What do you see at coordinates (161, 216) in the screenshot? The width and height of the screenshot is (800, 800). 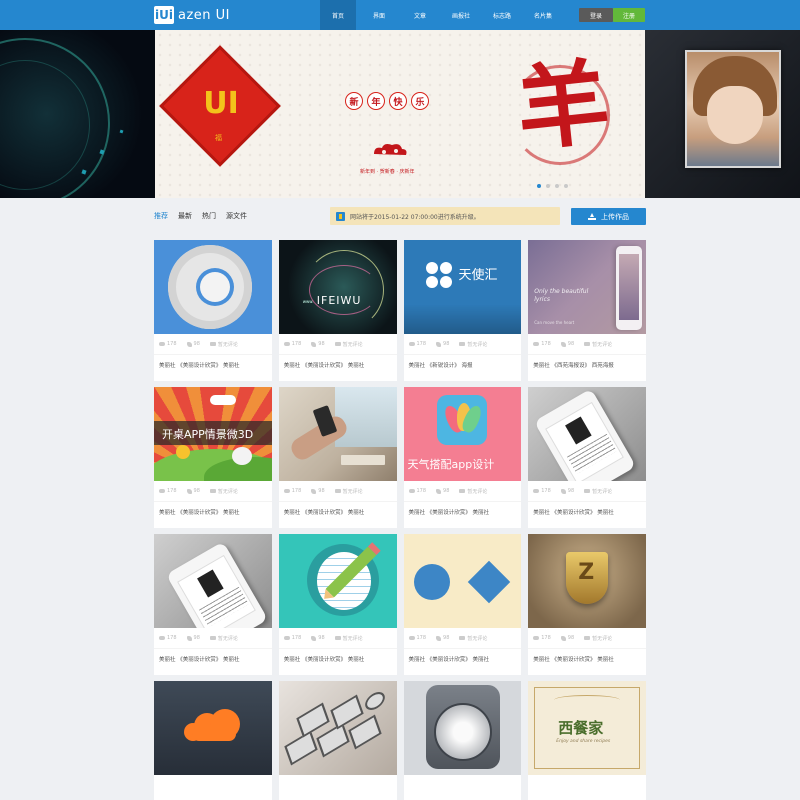 I see `tab-recommended: 推荐` at bounding box center [161, 216].